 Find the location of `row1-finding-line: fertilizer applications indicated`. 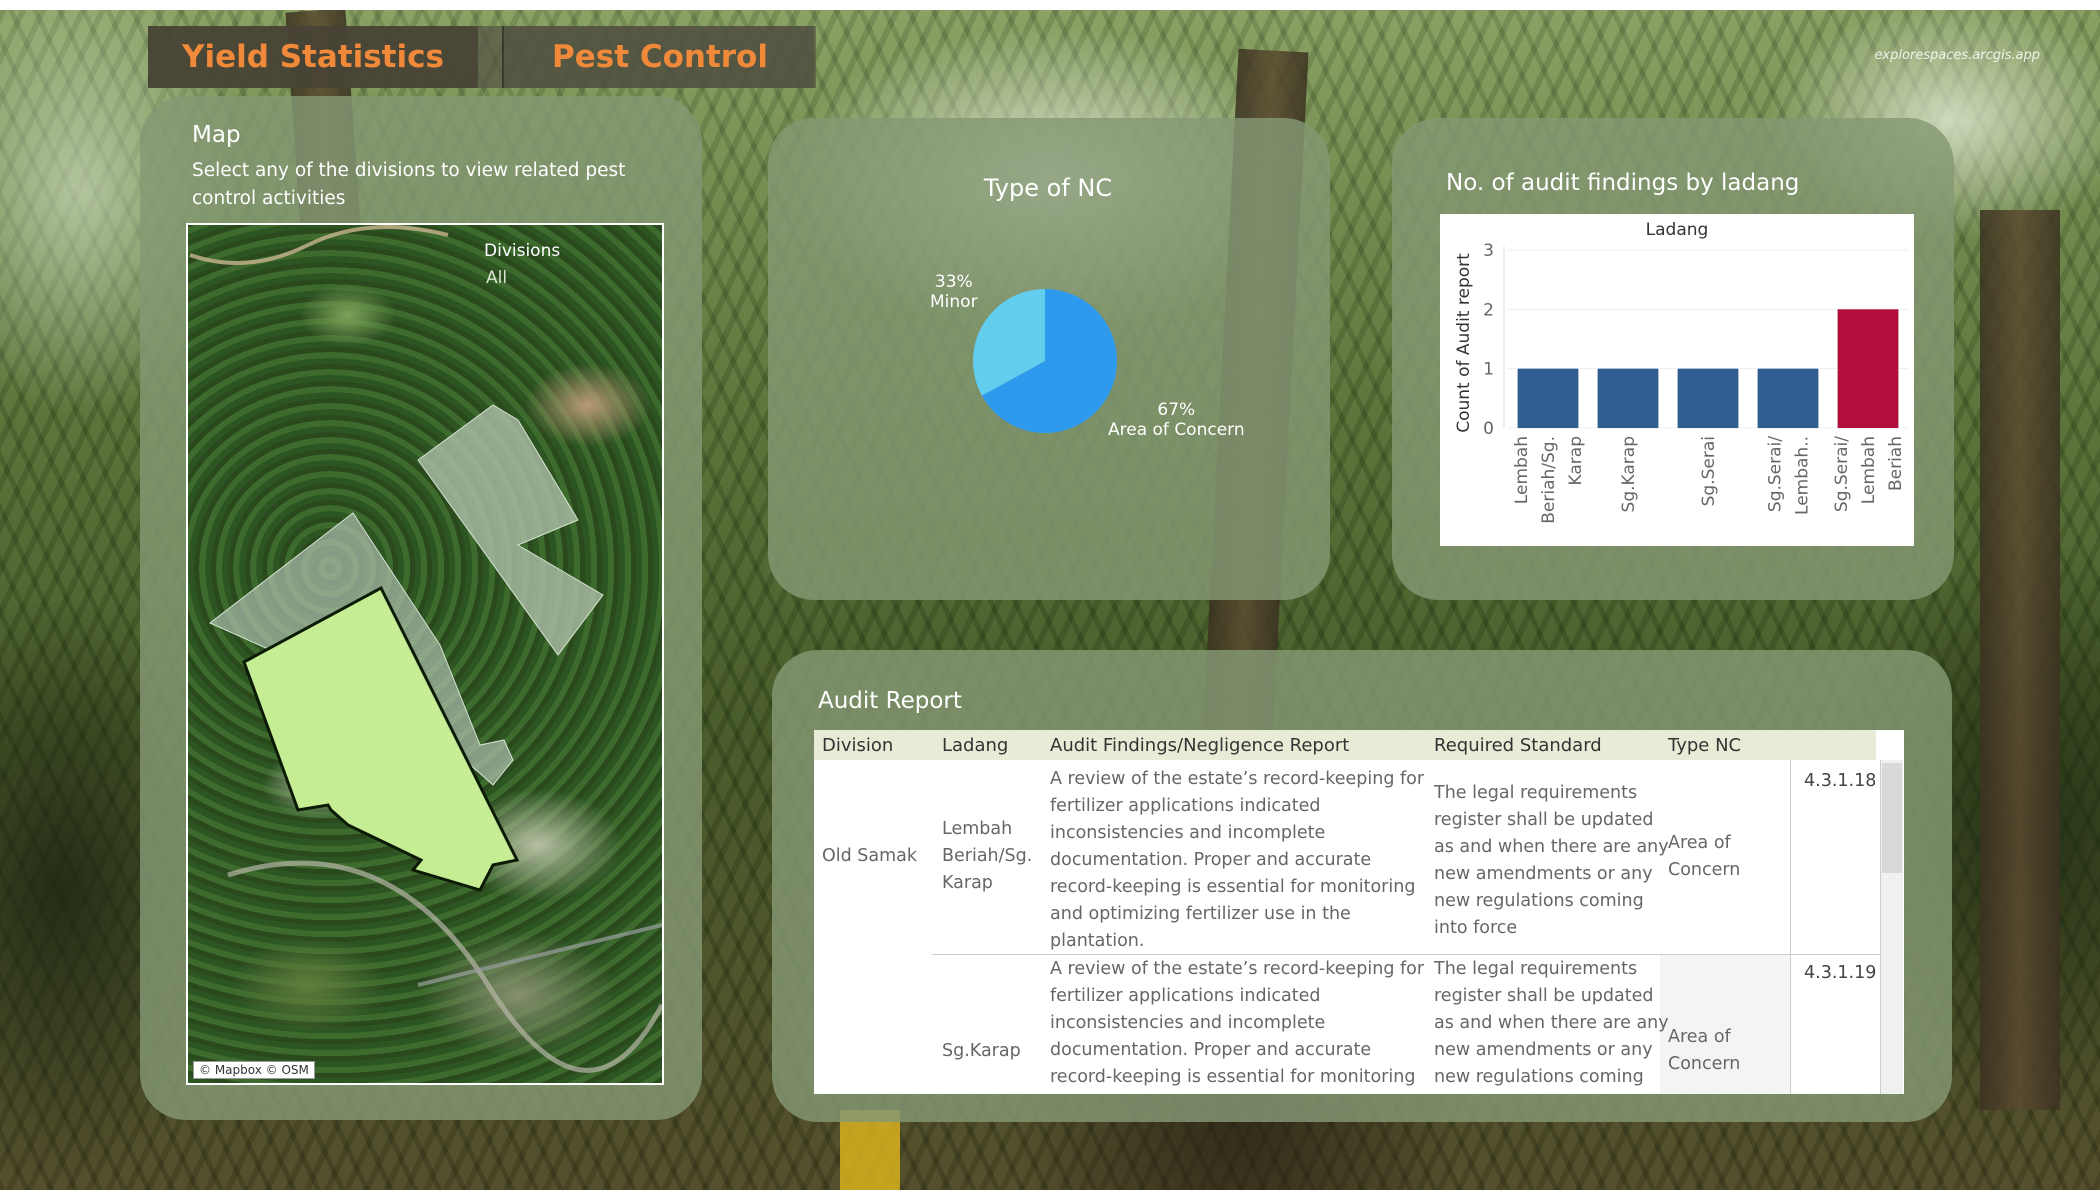

row1-finding-line: fertilizer applications indicated is located at coordinates (1185, 806).